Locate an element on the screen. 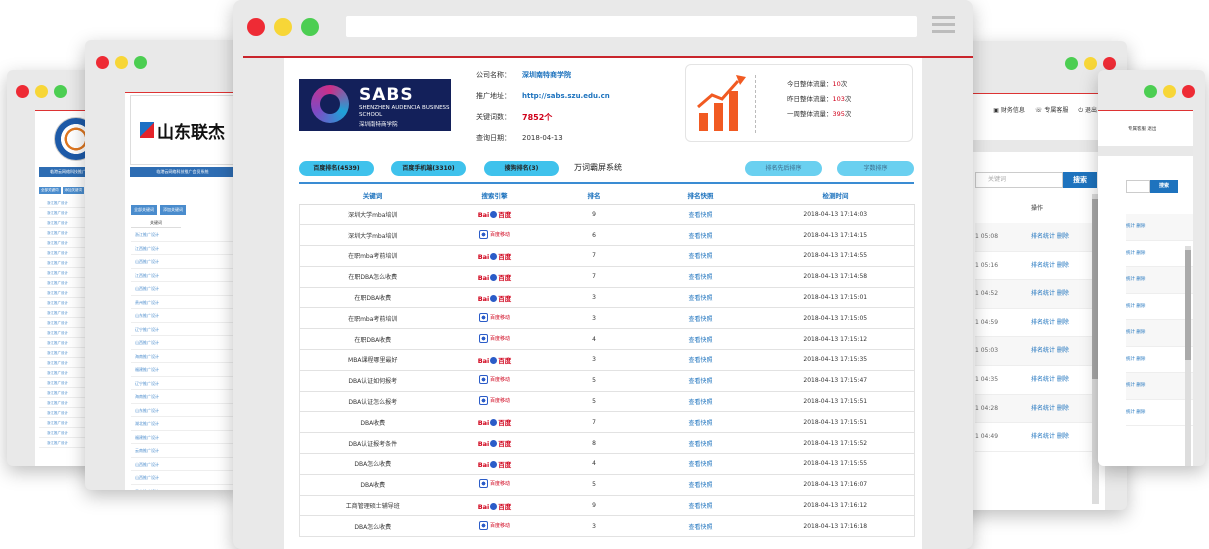 The height and width of the screenshot is (549, 1209). nav-finance: ▣ 财务信息 is located at coordinates (1009, 110).